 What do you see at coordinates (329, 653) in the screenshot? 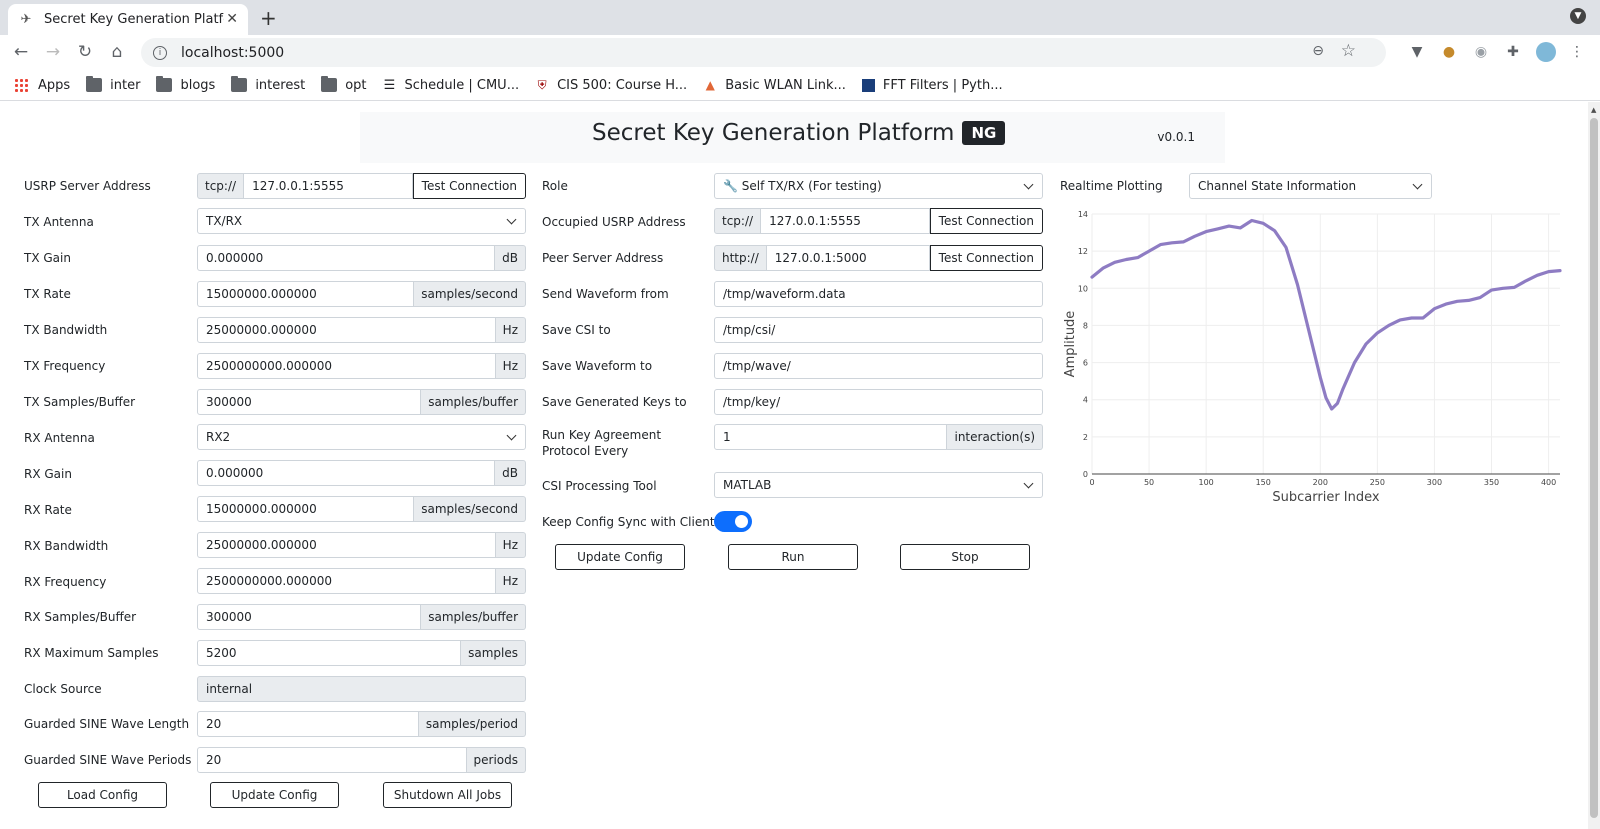
I see `rx-max-samples-input: 5200` at bounding box center [329, 653].